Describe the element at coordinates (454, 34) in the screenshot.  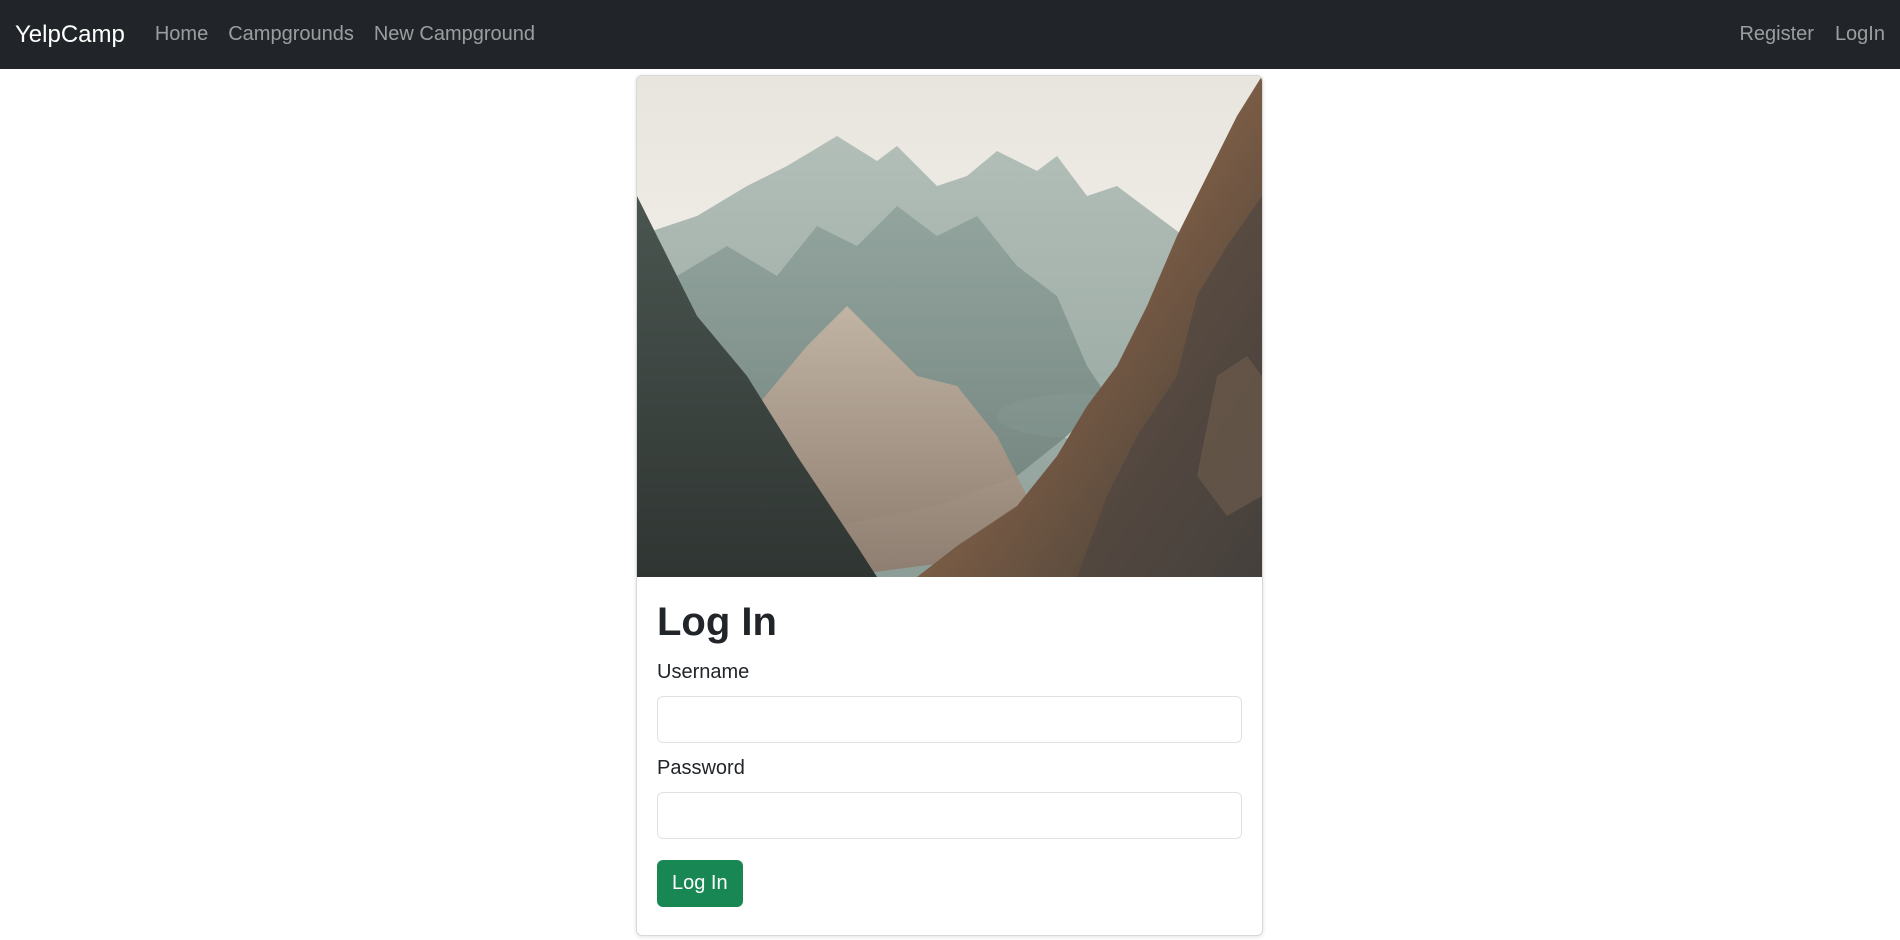
I see `nav-link-new-campground: New Campground` at that location.